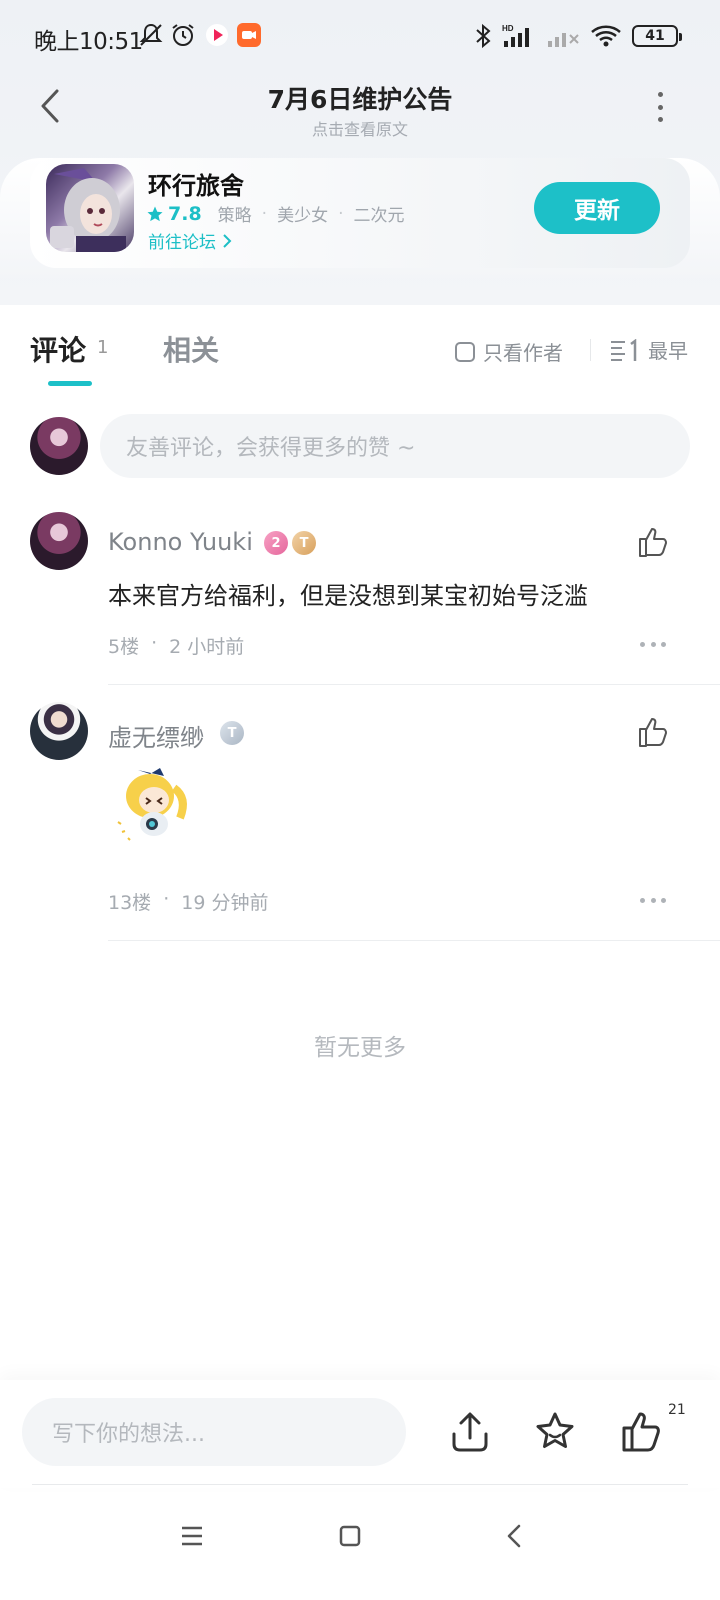 This screenshot has height=1600, width=720. I want to click on like-count: 21, so click(677, 1410).